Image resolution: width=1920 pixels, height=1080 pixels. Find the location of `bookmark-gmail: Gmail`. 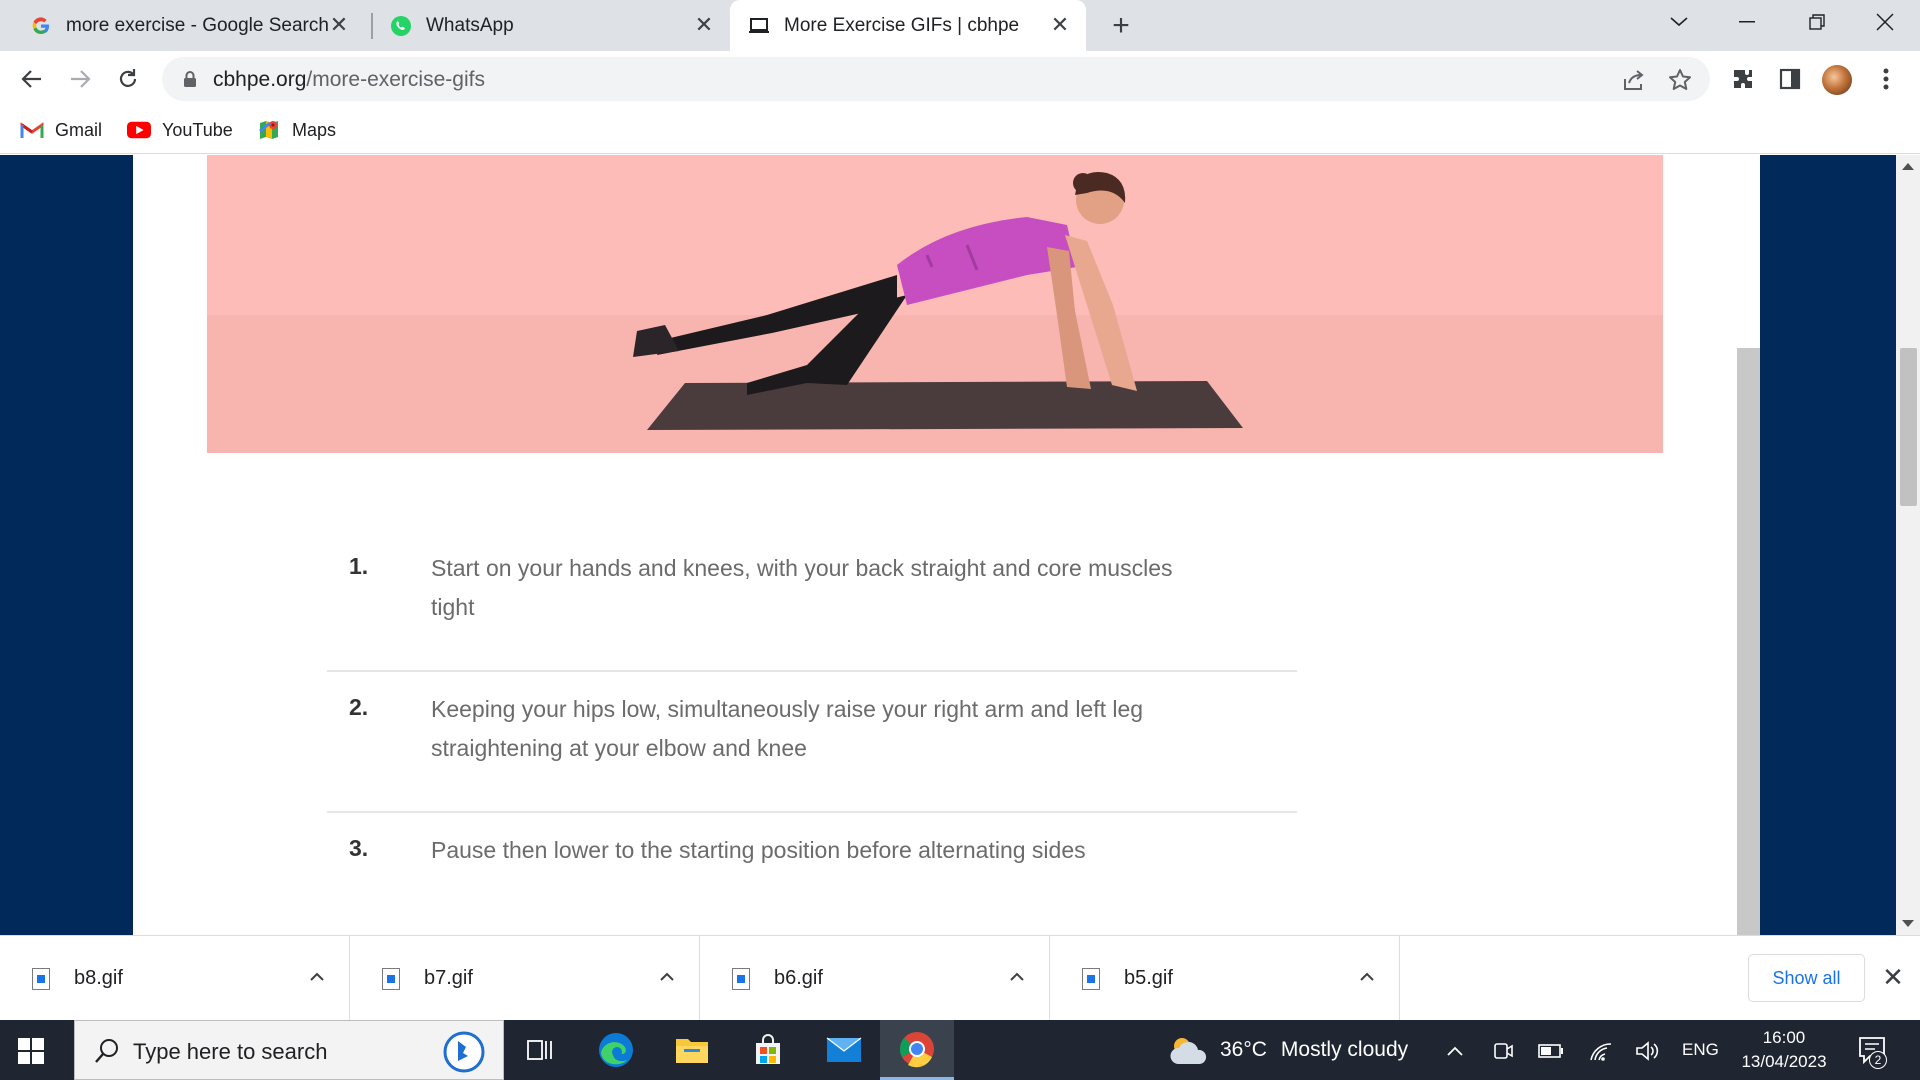

bookmark-gmail: Gmail is located at coordinates (61, 130).